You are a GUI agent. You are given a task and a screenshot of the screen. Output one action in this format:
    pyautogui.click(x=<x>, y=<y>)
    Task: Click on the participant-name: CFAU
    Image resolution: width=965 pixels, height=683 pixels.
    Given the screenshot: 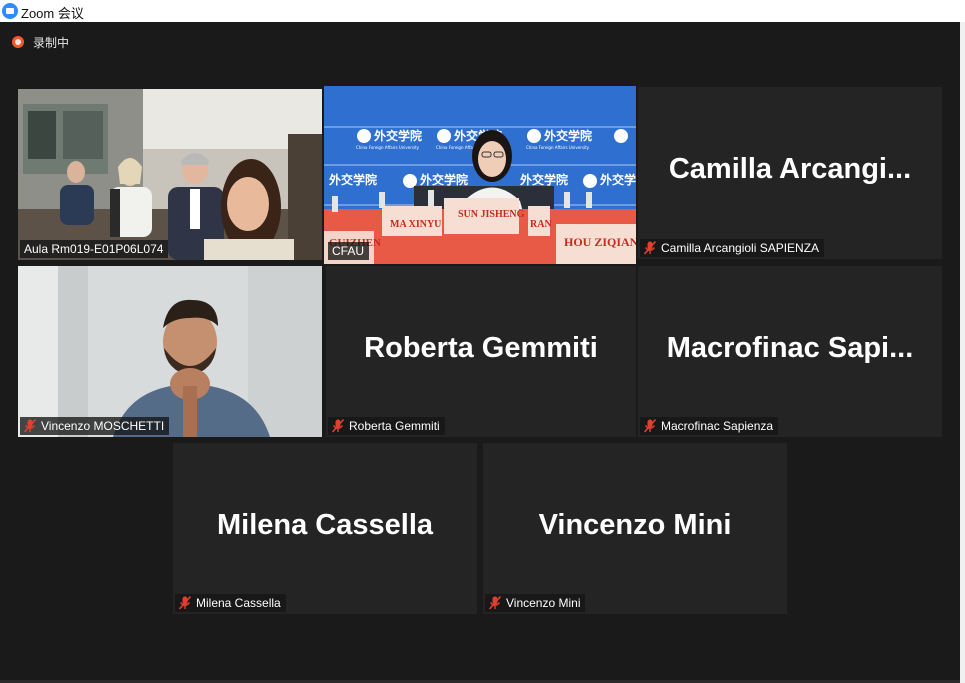 What is the action you would take?
    pyautogui.click(x=348, y=251)
    